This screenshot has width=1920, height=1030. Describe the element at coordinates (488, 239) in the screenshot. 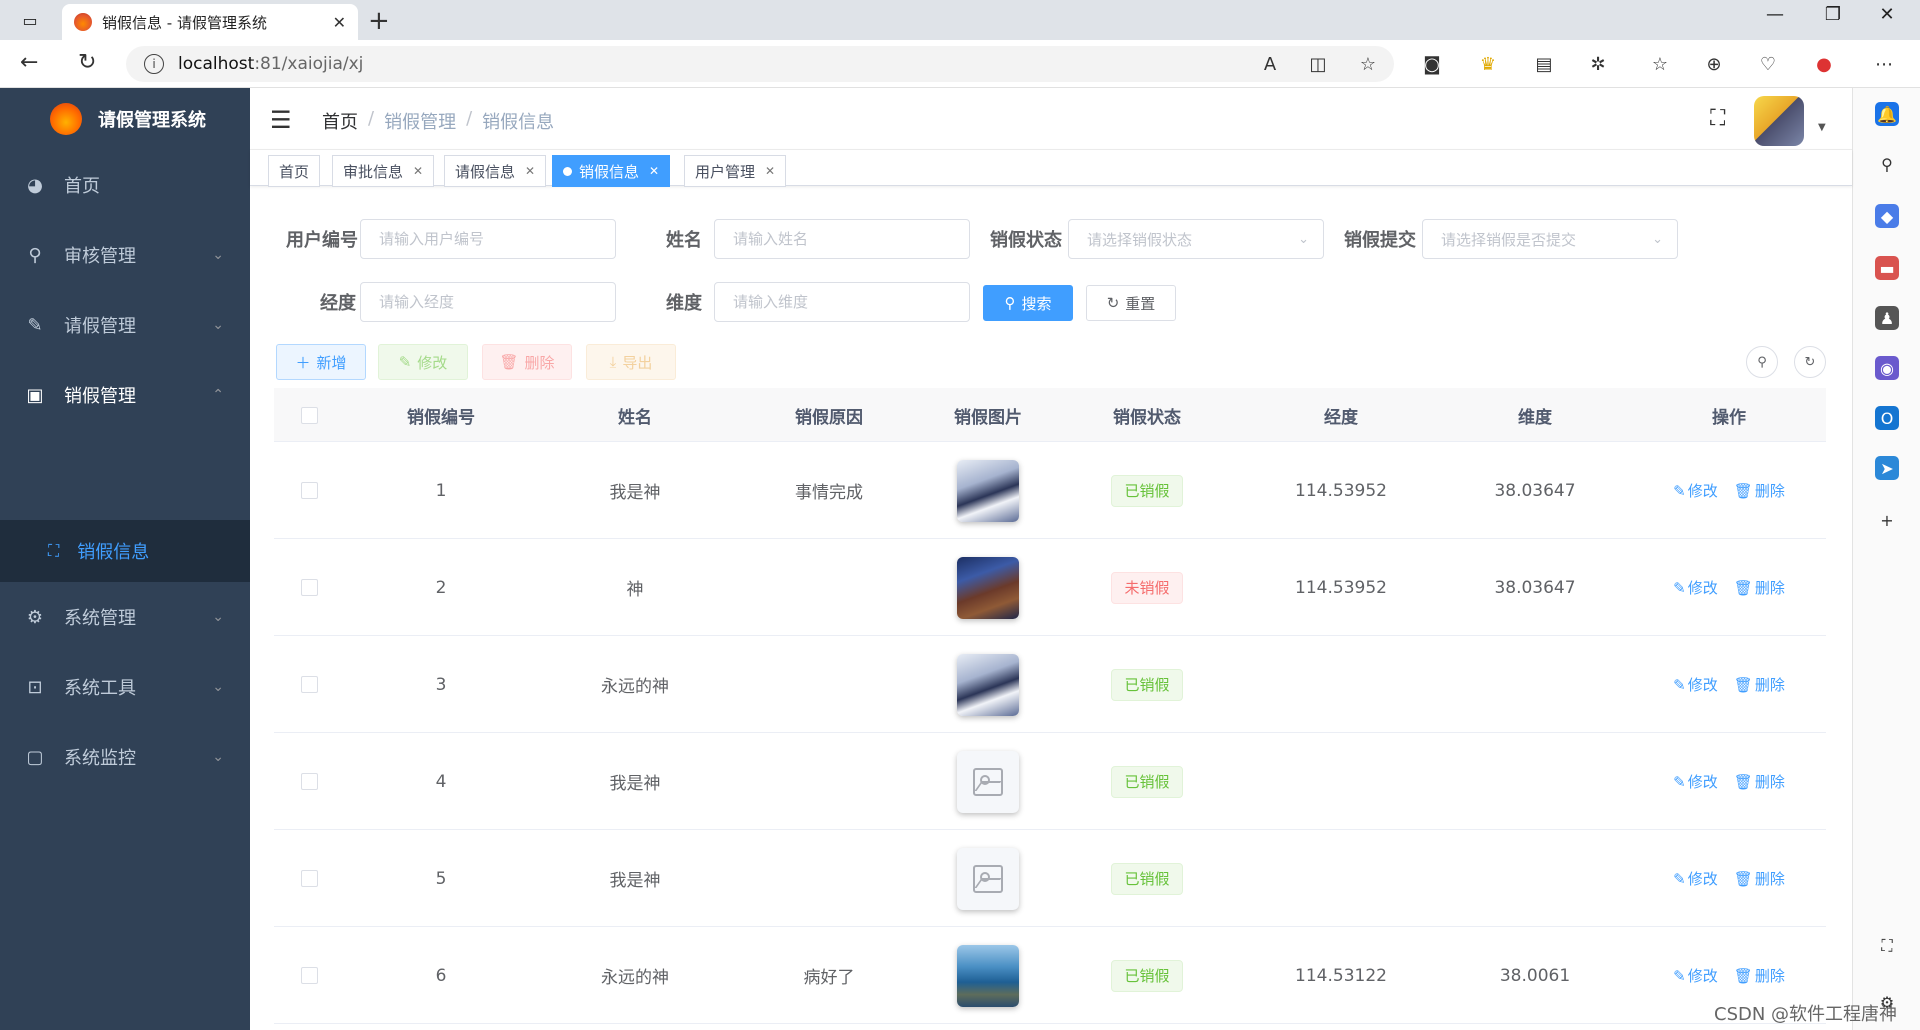

I see `user-id-input` at that location.